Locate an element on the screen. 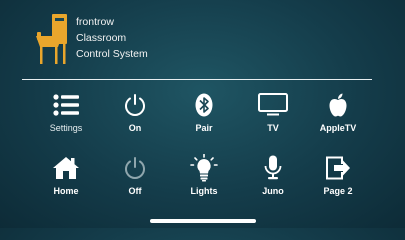 Image resolution: width=405 pixels, height=240 pixels. settings-button: Settings is located at coordinates (66, 116).